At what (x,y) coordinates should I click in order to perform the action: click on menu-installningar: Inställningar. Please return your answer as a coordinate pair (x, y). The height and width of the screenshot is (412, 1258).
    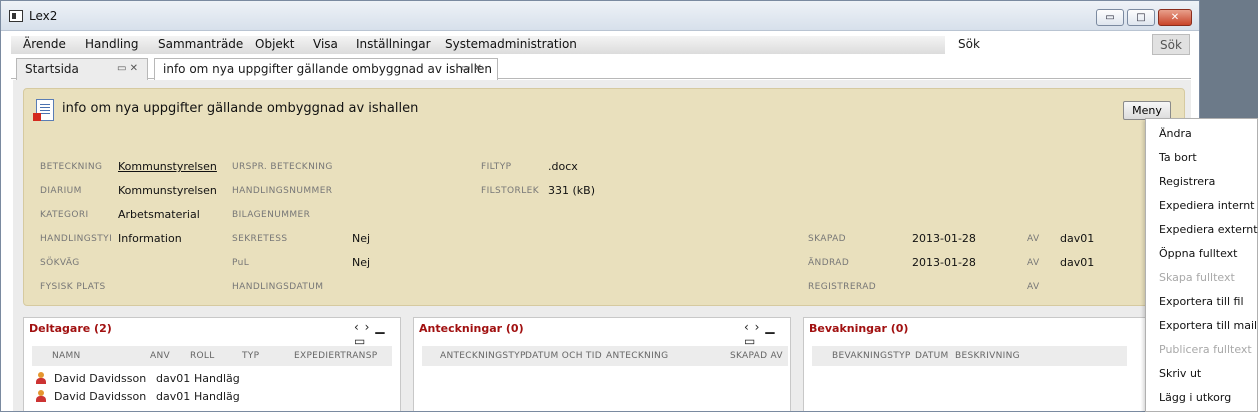
    Looking at the image, I should click on (393, 44).